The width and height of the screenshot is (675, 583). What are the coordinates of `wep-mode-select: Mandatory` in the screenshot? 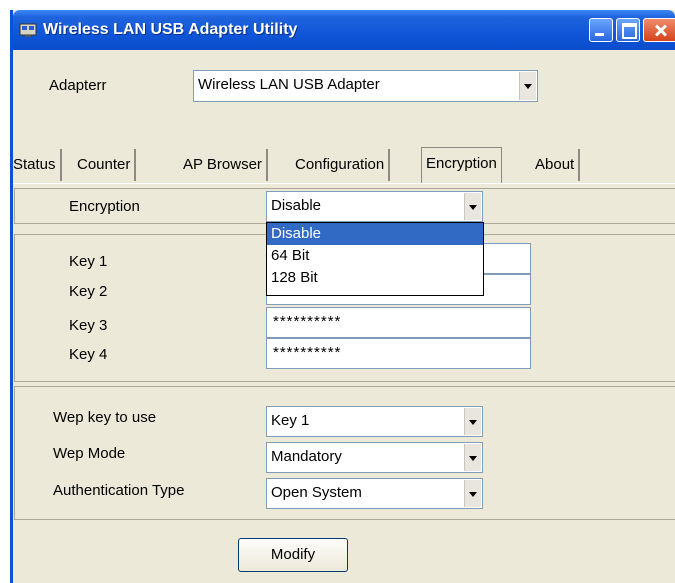 It's located at (374, 457).